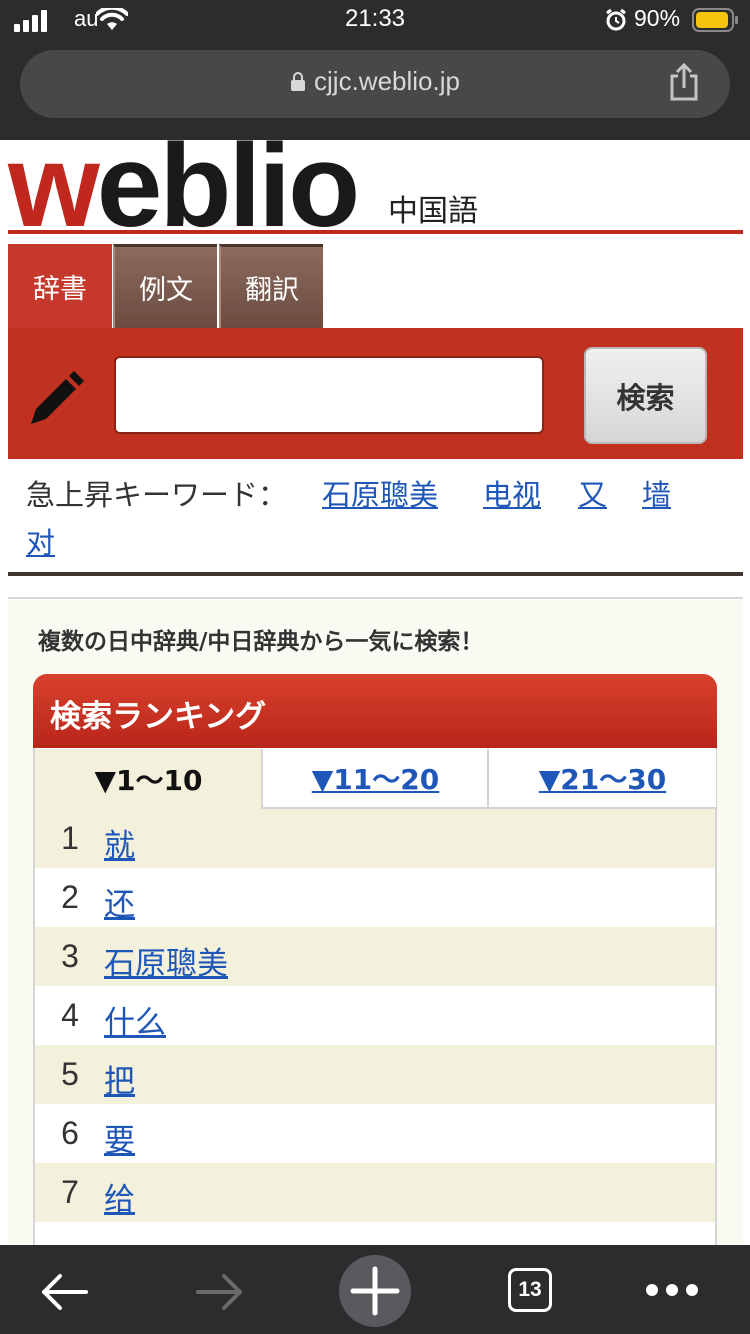 This screenshot has height=1334, width=750. What do you see at coordinates (57, 397) in the screenshot?
I see `pencil-icon` at bounding box center [57, 397].